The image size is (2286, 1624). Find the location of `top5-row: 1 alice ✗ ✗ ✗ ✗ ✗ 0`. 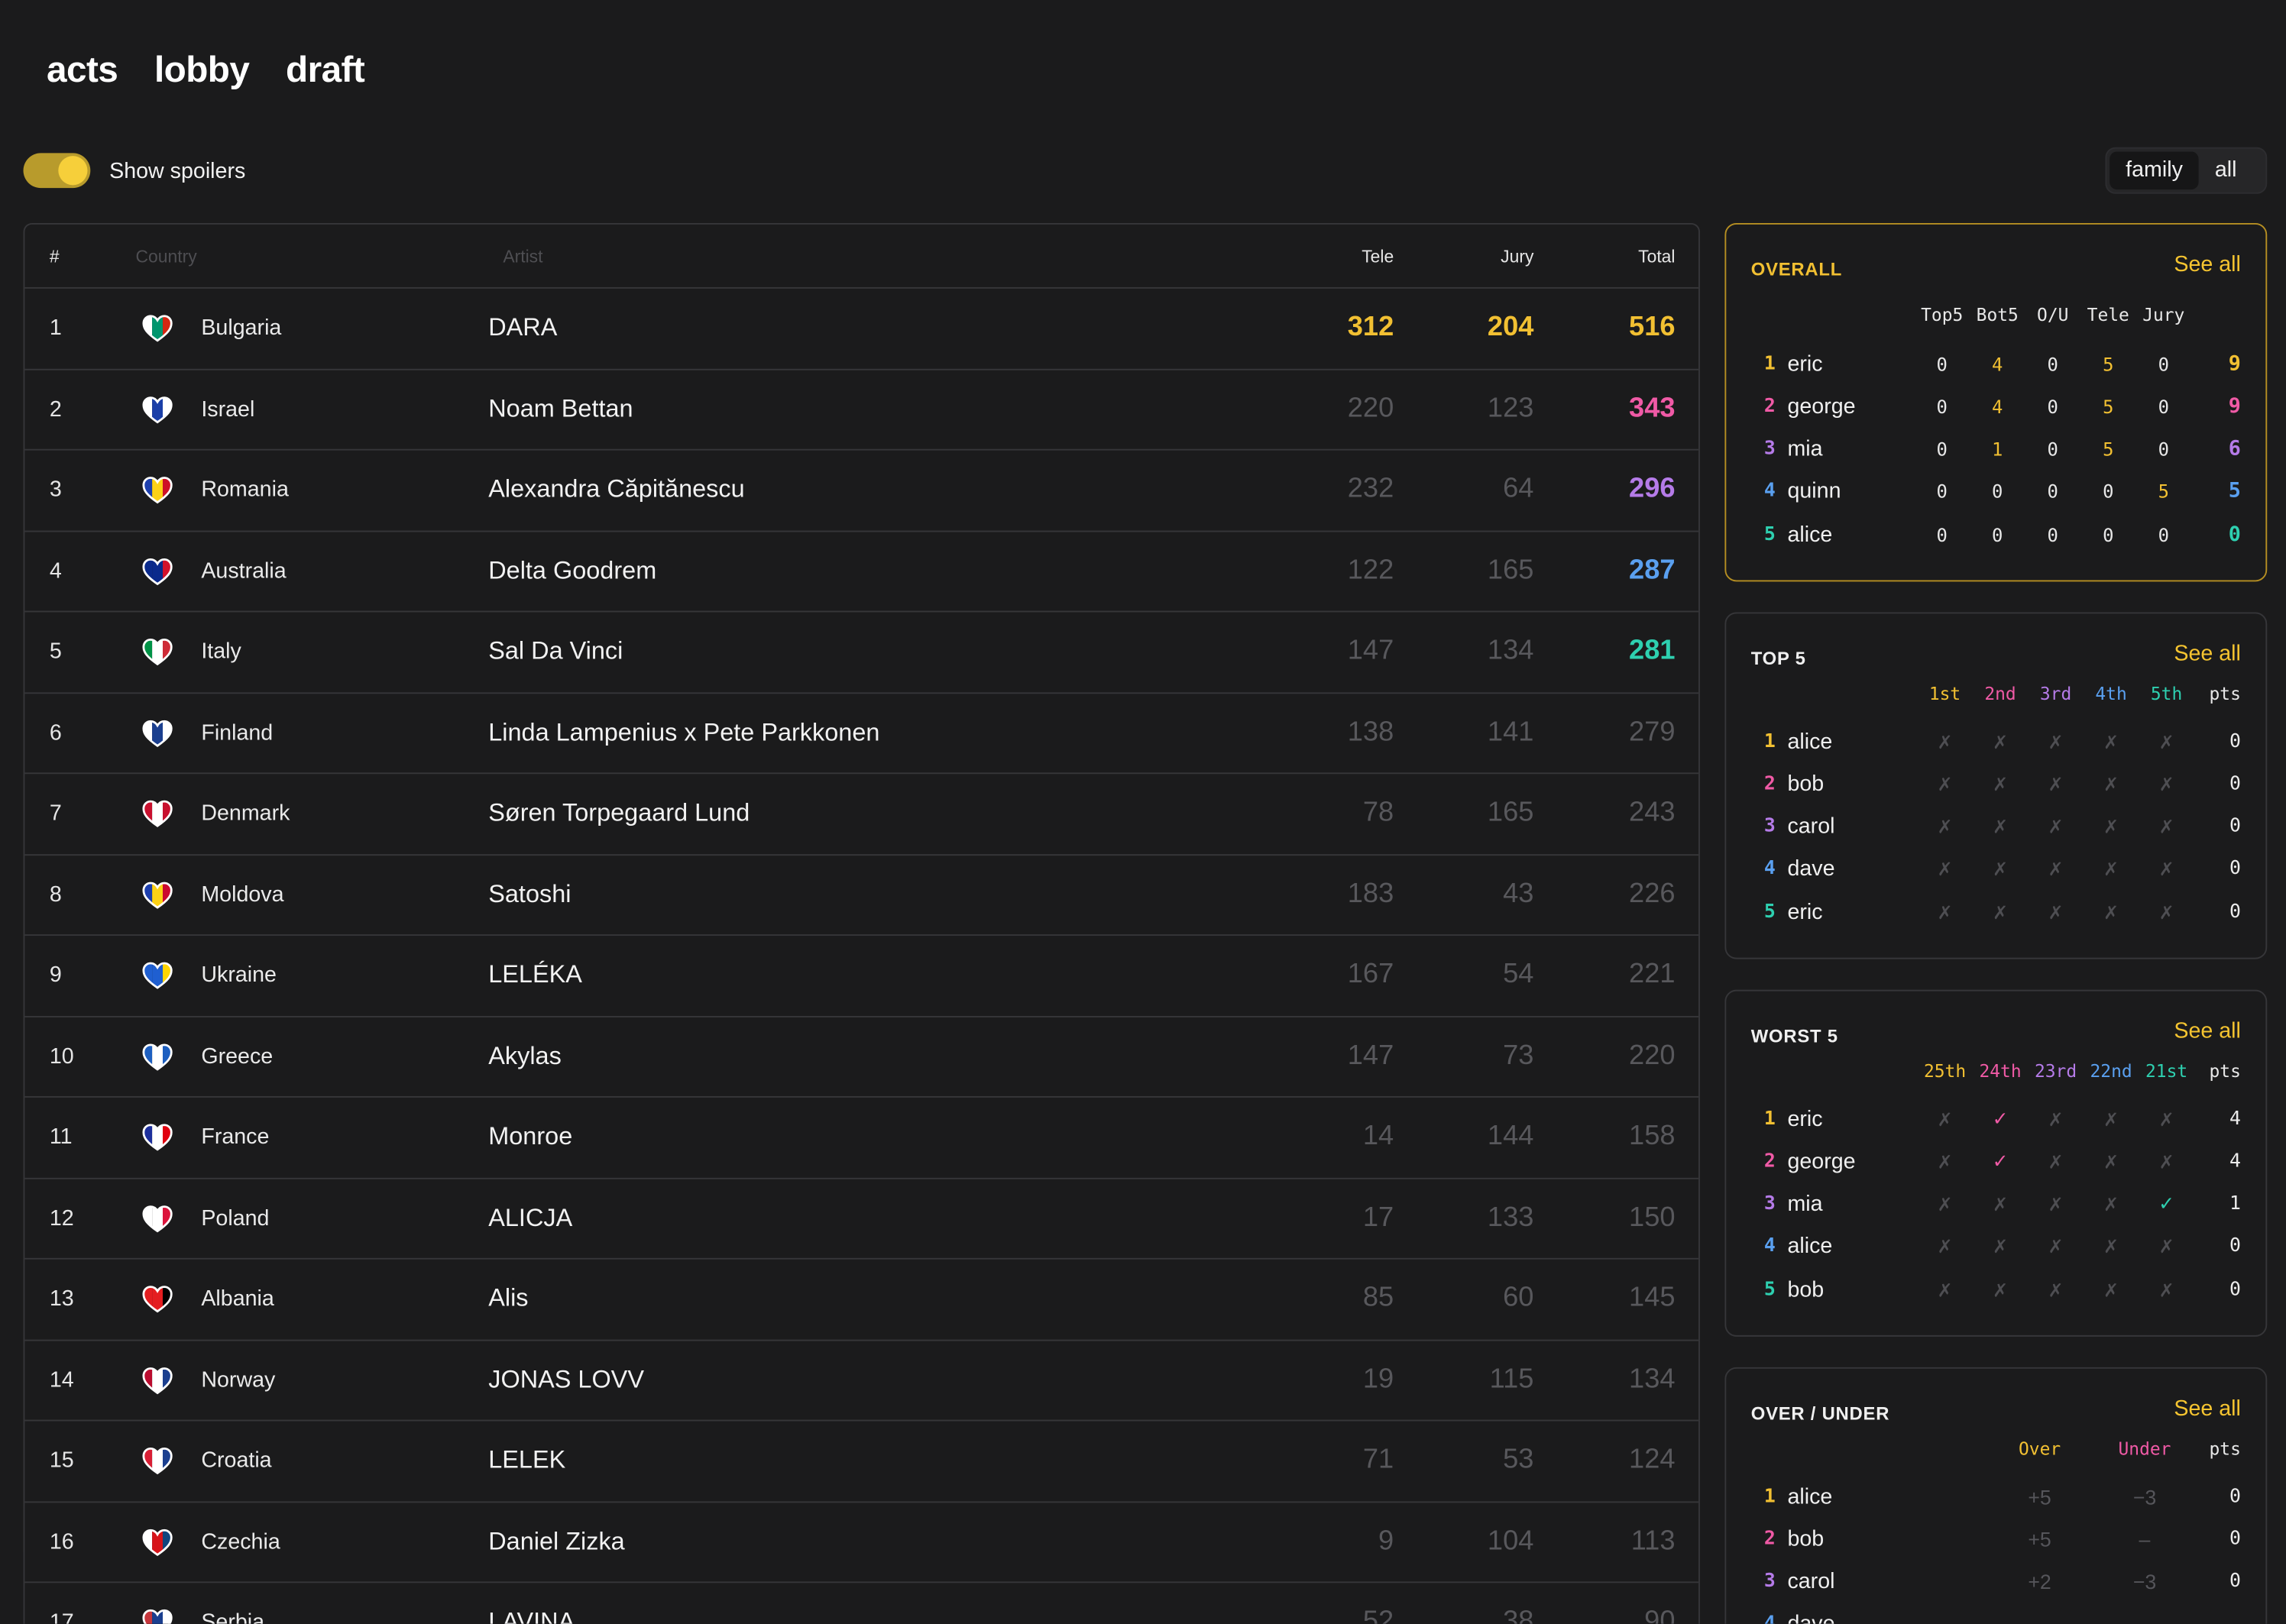

top5-row: 1 alice ✗ ✗ ✗ ✗ ✗ 0 is located at coordinates (1995, 741).